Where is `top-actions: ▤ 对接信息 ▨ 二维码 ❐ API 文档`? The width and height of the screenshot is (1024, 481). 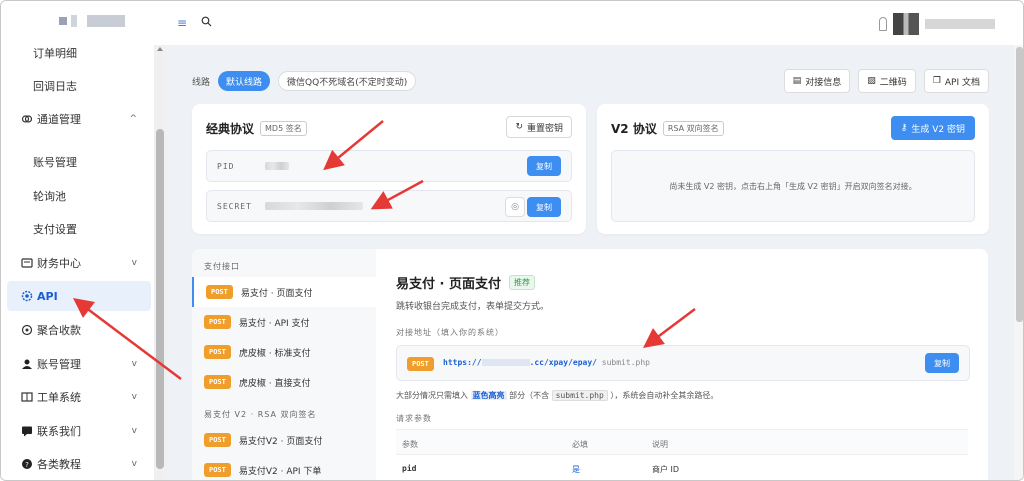 top-actions: ▤ 对接信息 ▨ 二维码 ❐ API 文档 is located at coordinates (886, 81).